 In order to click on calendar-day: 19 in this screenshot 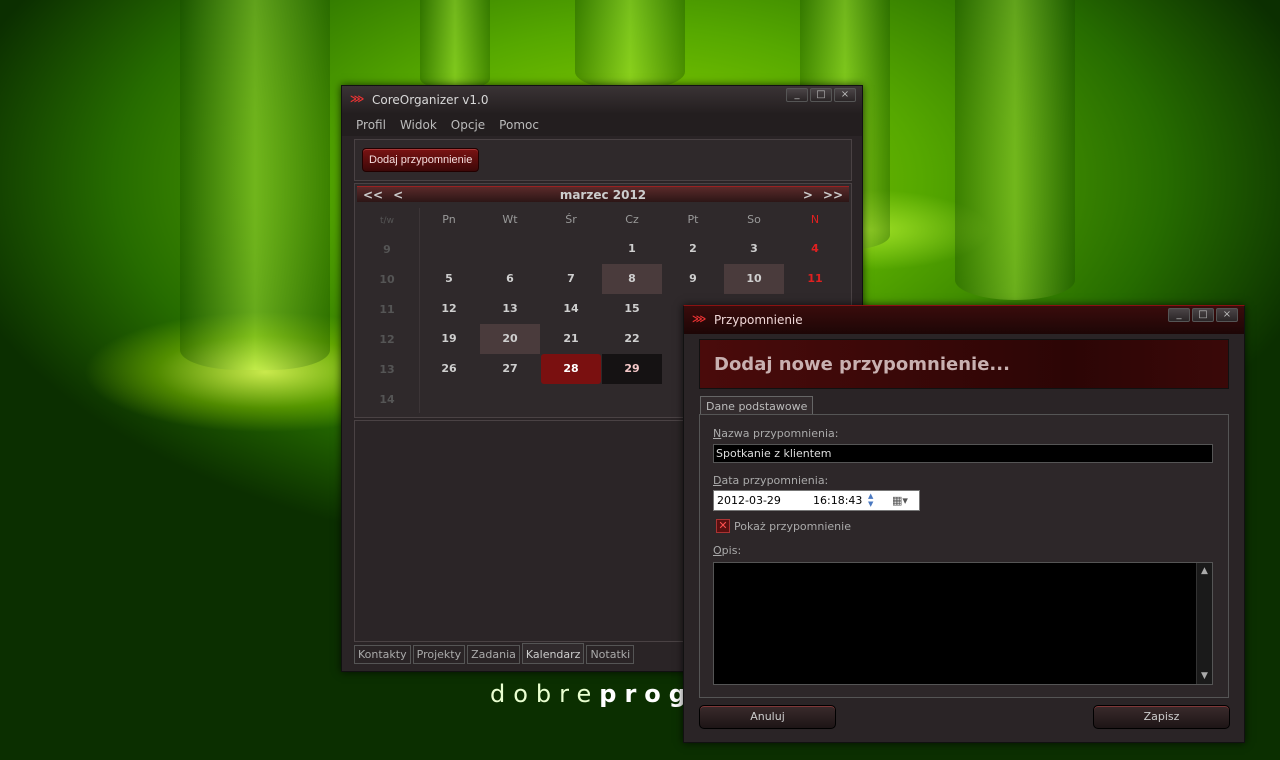, I will do `click(449, 339)`.